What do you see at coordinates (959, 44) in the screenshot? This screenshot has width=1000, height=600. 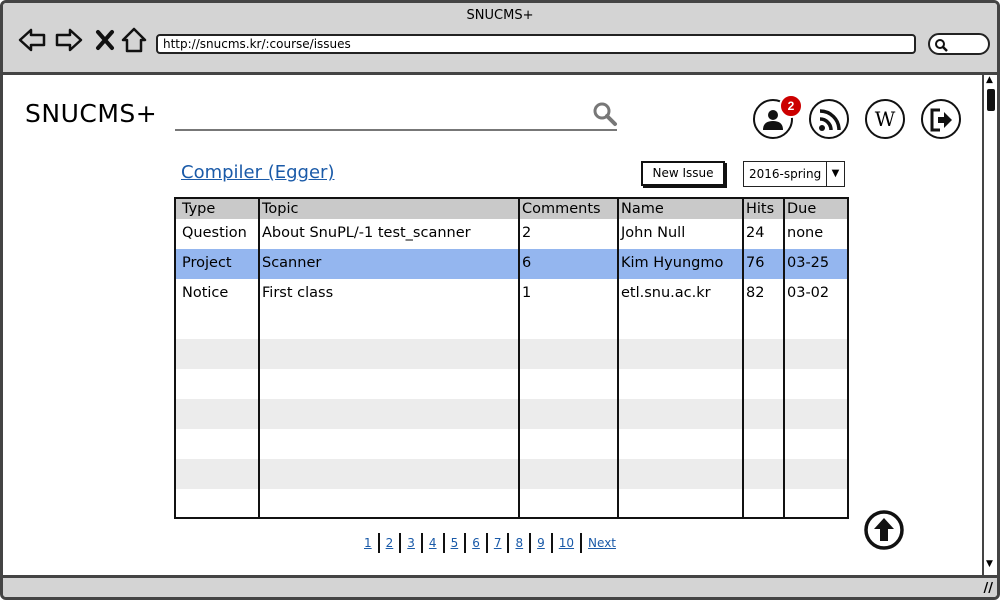 I see `browser-search-field` at bounding box center [959, 44].